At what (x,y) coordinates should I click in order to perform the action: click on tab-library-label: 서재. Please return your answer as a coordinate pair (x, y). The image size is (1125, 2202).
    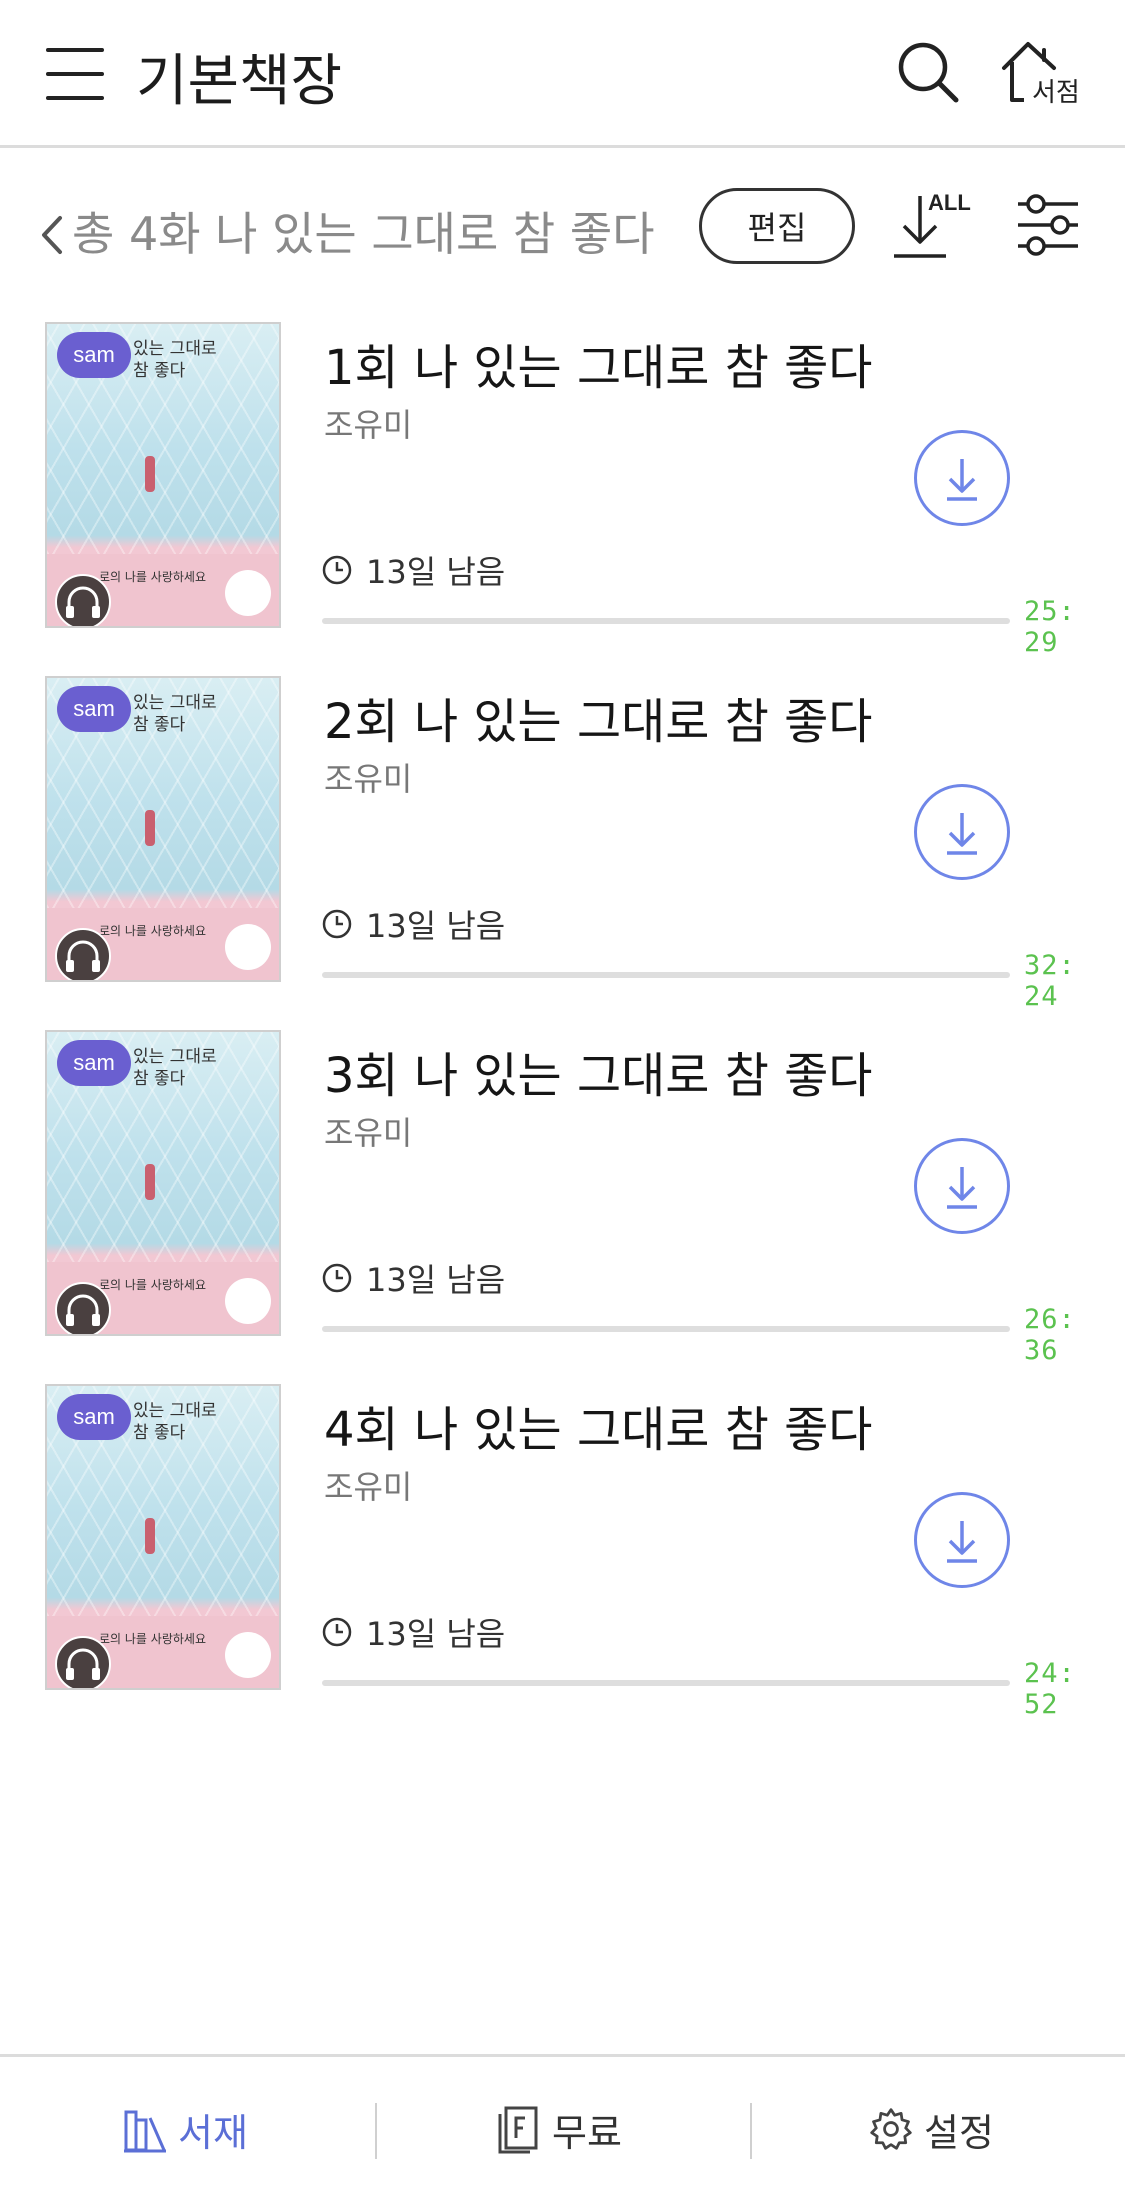
    Looking at the image, I should click on (213, 2132).